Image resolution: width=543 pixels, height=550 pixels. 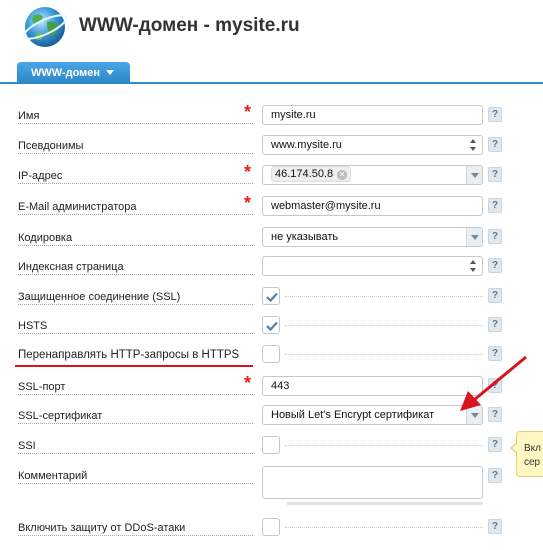 I want to click on form-row-ssi: SSI ?, so click(x=271, y=446).